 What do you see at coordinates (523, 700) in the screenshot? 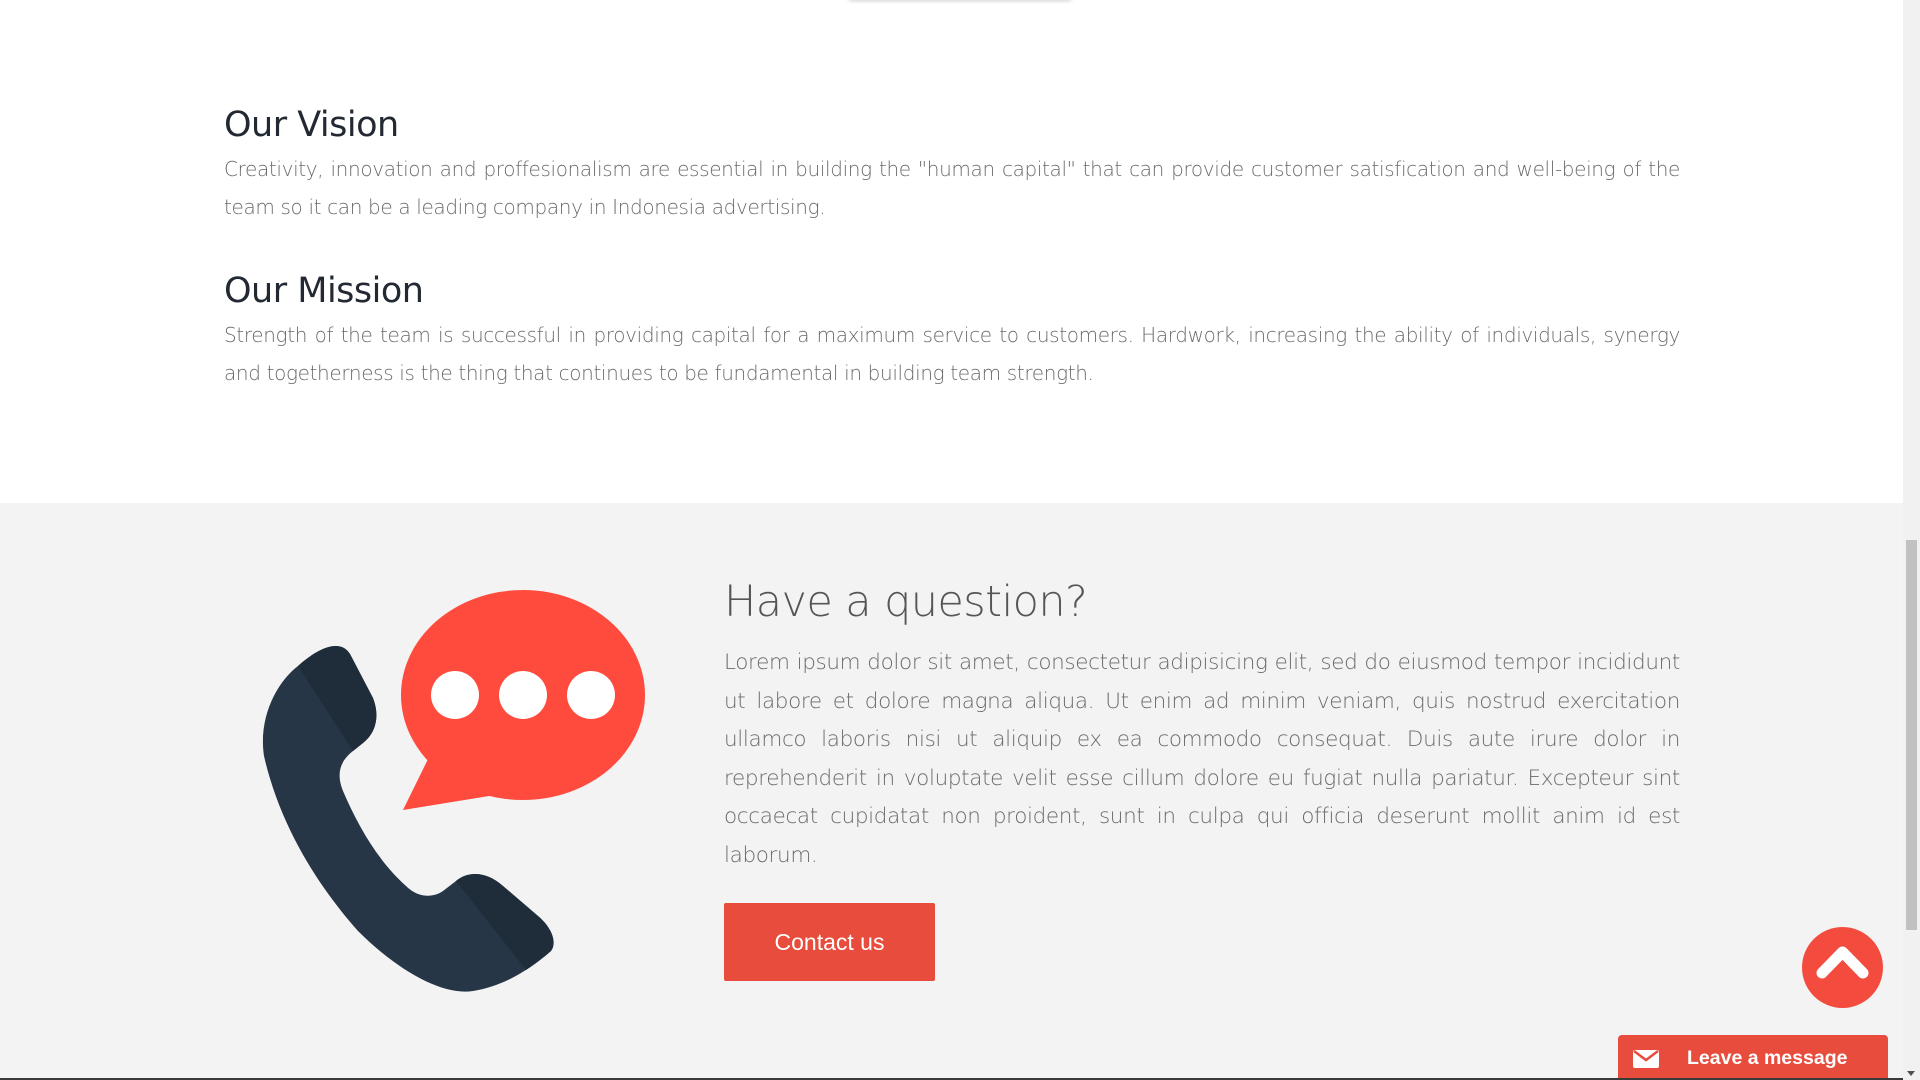
I see `speech-bubble-icon` at bounding box center [523, 700].